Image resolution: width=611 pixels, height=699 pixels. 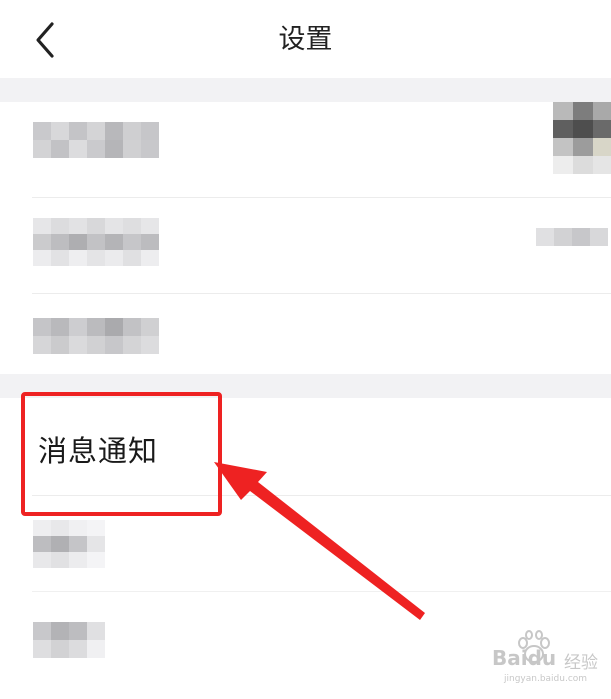 What do you see at coordinates (572, 237) in the screenshot?
I see `blurred-value` at bounding box center [572, 237].